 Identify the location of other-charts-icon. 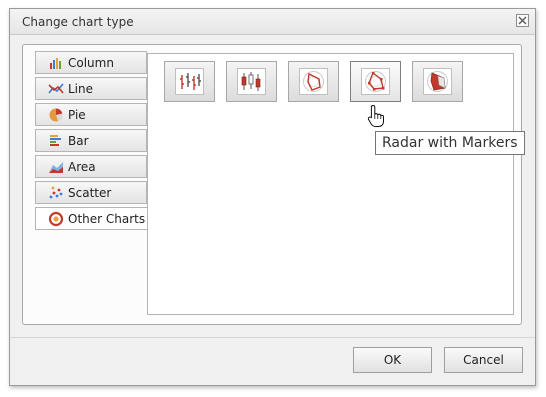
(56, 219).